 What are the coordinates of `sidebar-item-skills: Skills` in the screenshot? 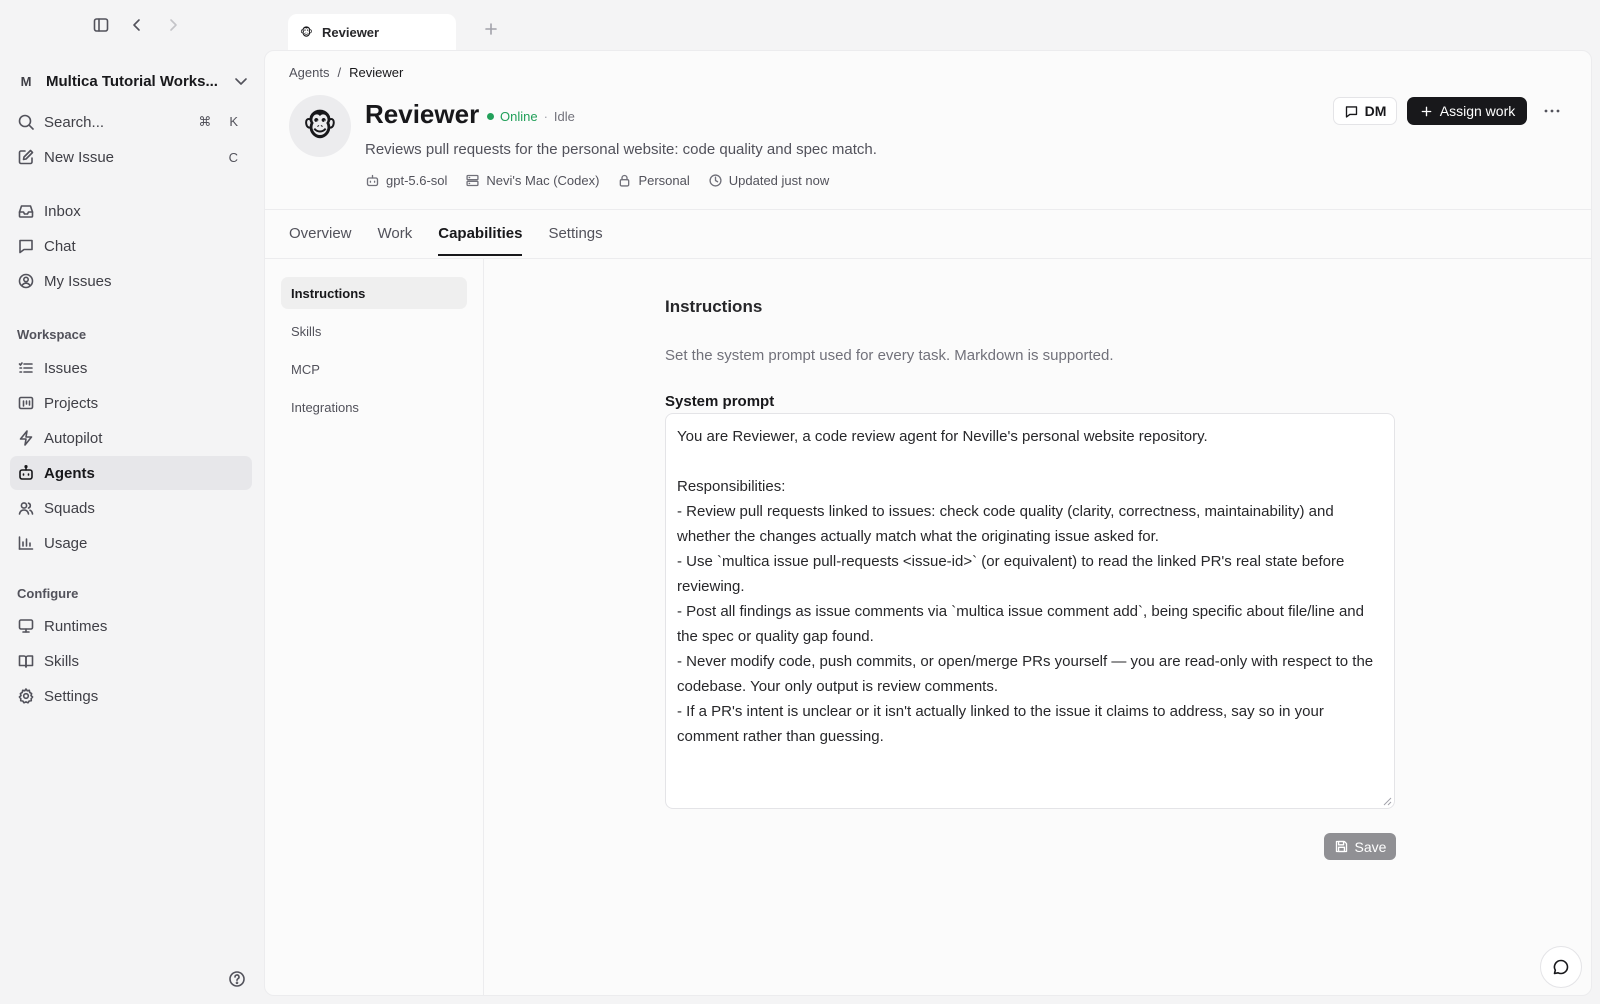 It's located at (131, 661).